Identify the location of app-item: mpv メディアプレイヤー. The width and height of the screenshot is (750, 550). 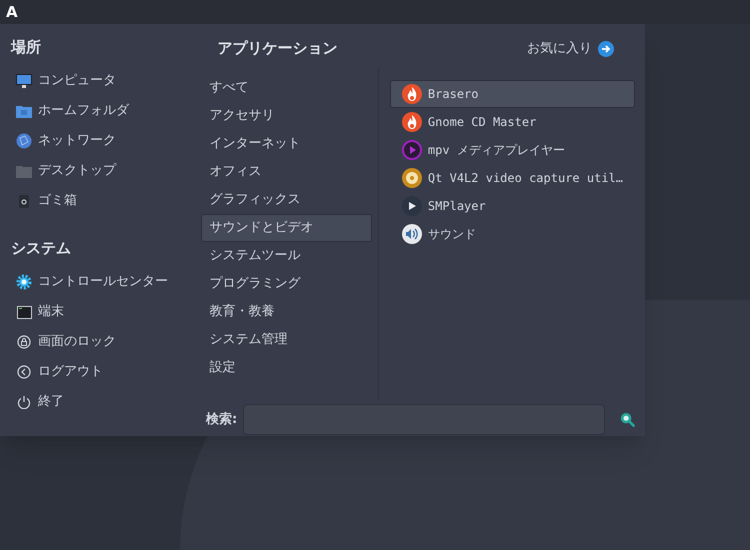
(512, 150).